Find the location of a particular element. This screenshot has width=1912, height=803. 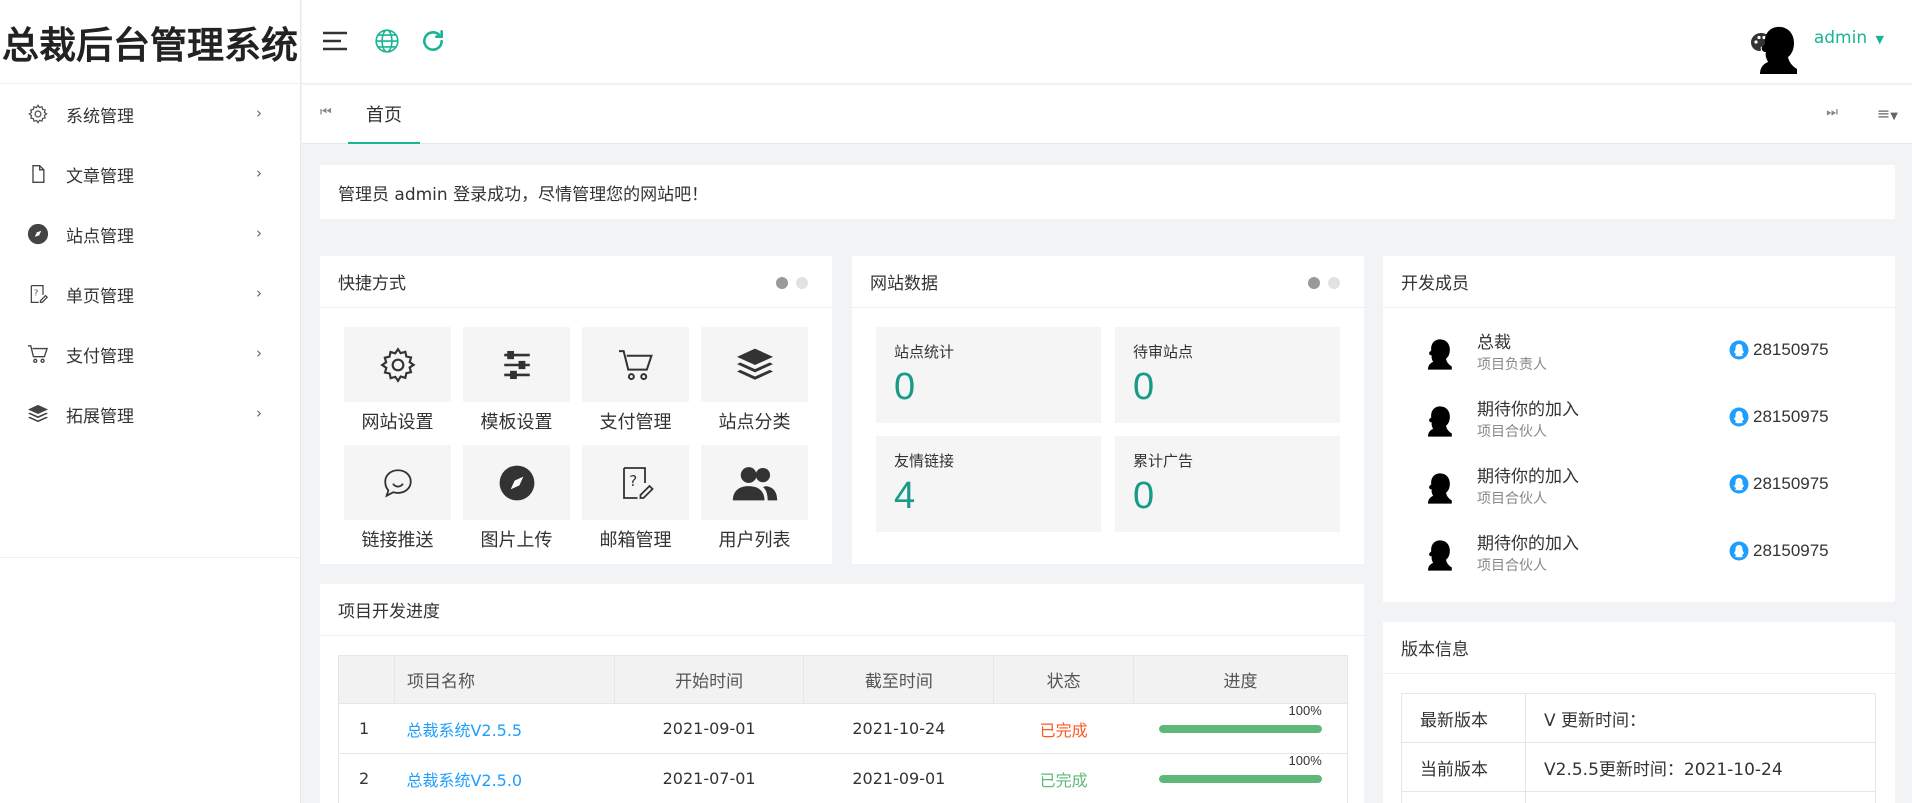

document-icon is located at coordinates (38, 174).